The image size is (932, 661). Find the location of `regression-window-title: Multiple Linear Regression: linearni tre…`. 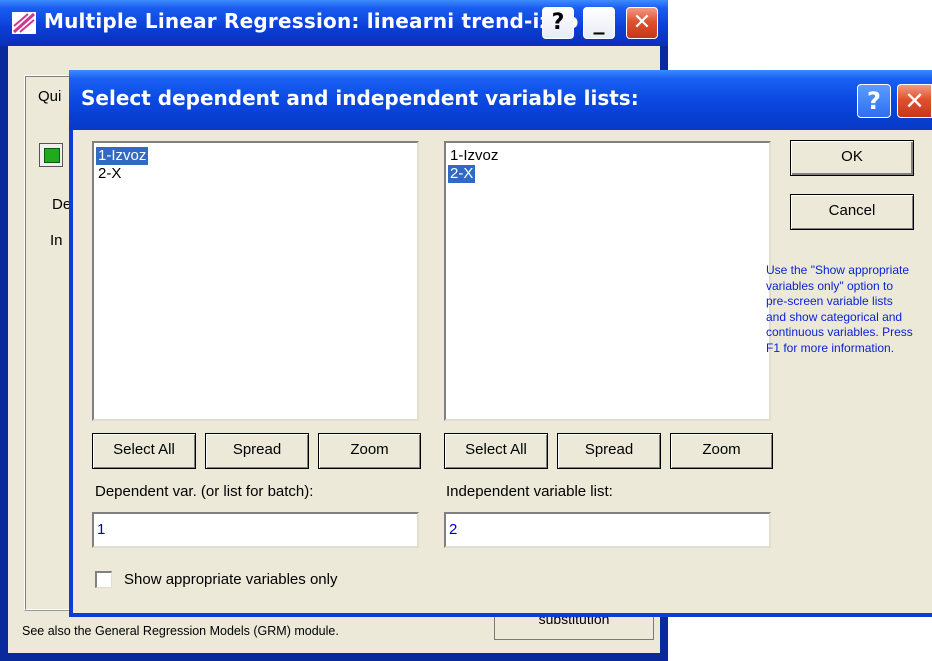

regression-window-title: Multiple Linear Regression: linearni tre… is located at coordinates (311, 21).